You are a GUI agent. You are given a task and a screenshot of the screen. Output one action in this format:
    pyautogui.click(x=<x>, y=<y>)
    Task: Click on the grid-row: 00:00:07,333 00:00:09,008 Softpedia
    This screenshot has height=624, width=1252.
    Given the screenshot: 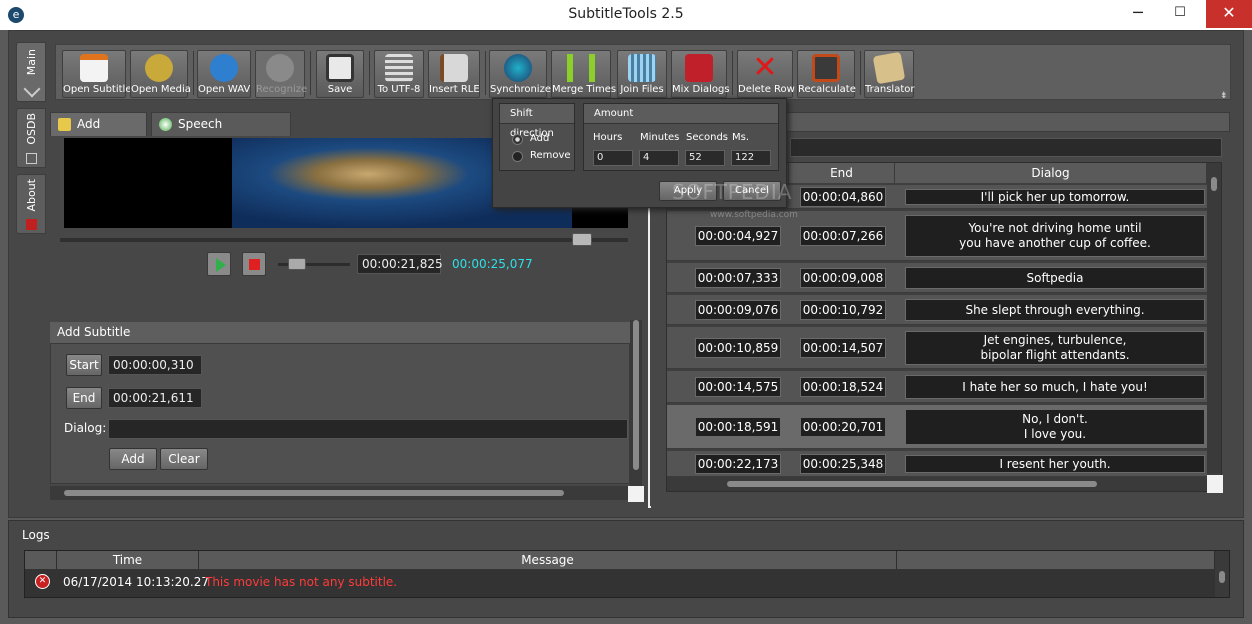 What is the action you would take?
    pyautogui.click(x=937, y=278)
    